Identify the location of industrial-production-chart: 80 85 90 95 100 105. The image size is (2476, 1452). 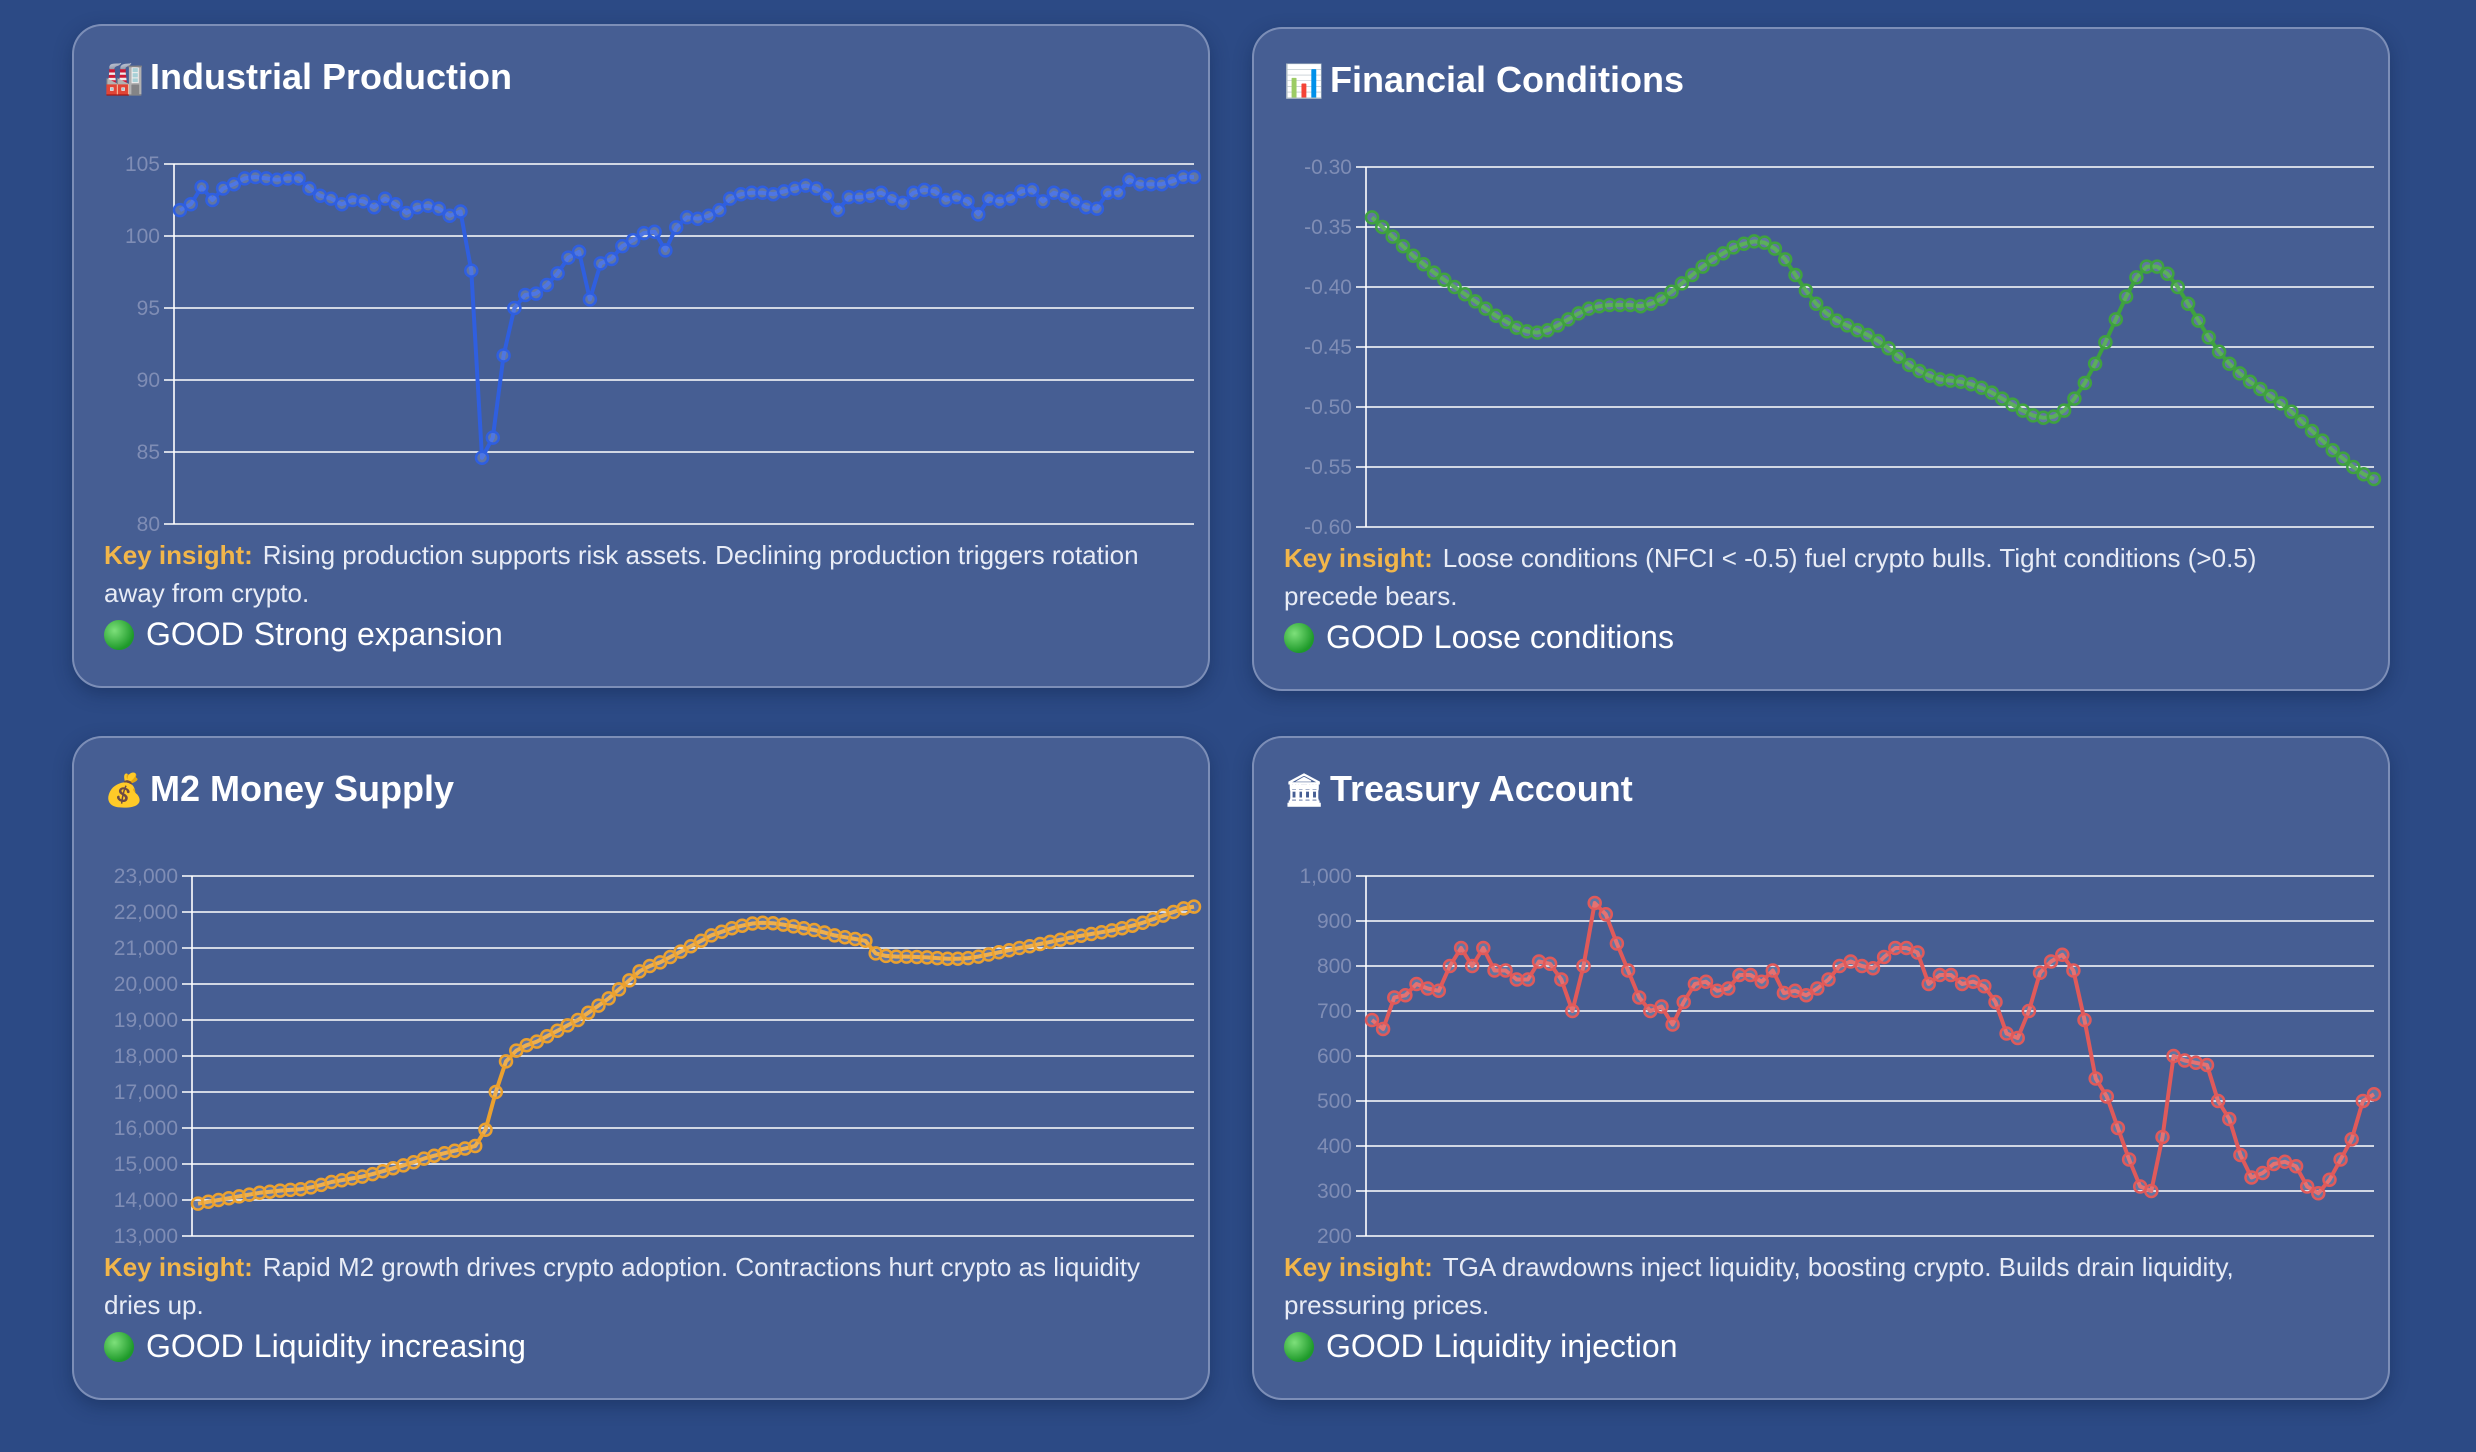
(643, 336).